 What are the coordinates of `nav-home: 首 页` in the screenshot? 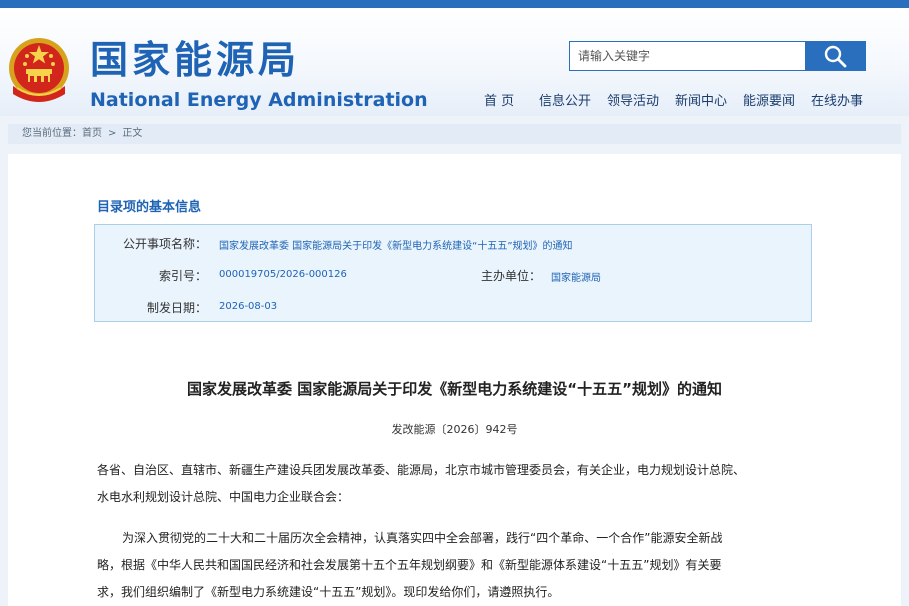 It's located at (511, 100).